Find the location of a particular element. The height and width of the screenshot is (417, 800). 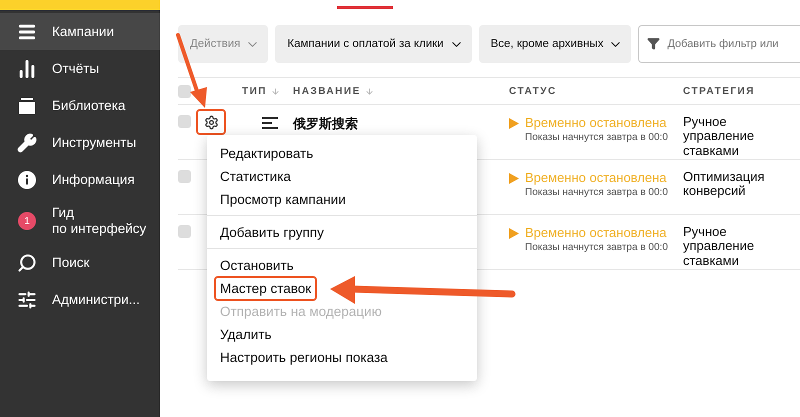

filter-field: Добавить фильтр или is located at coordinates (719, 44).